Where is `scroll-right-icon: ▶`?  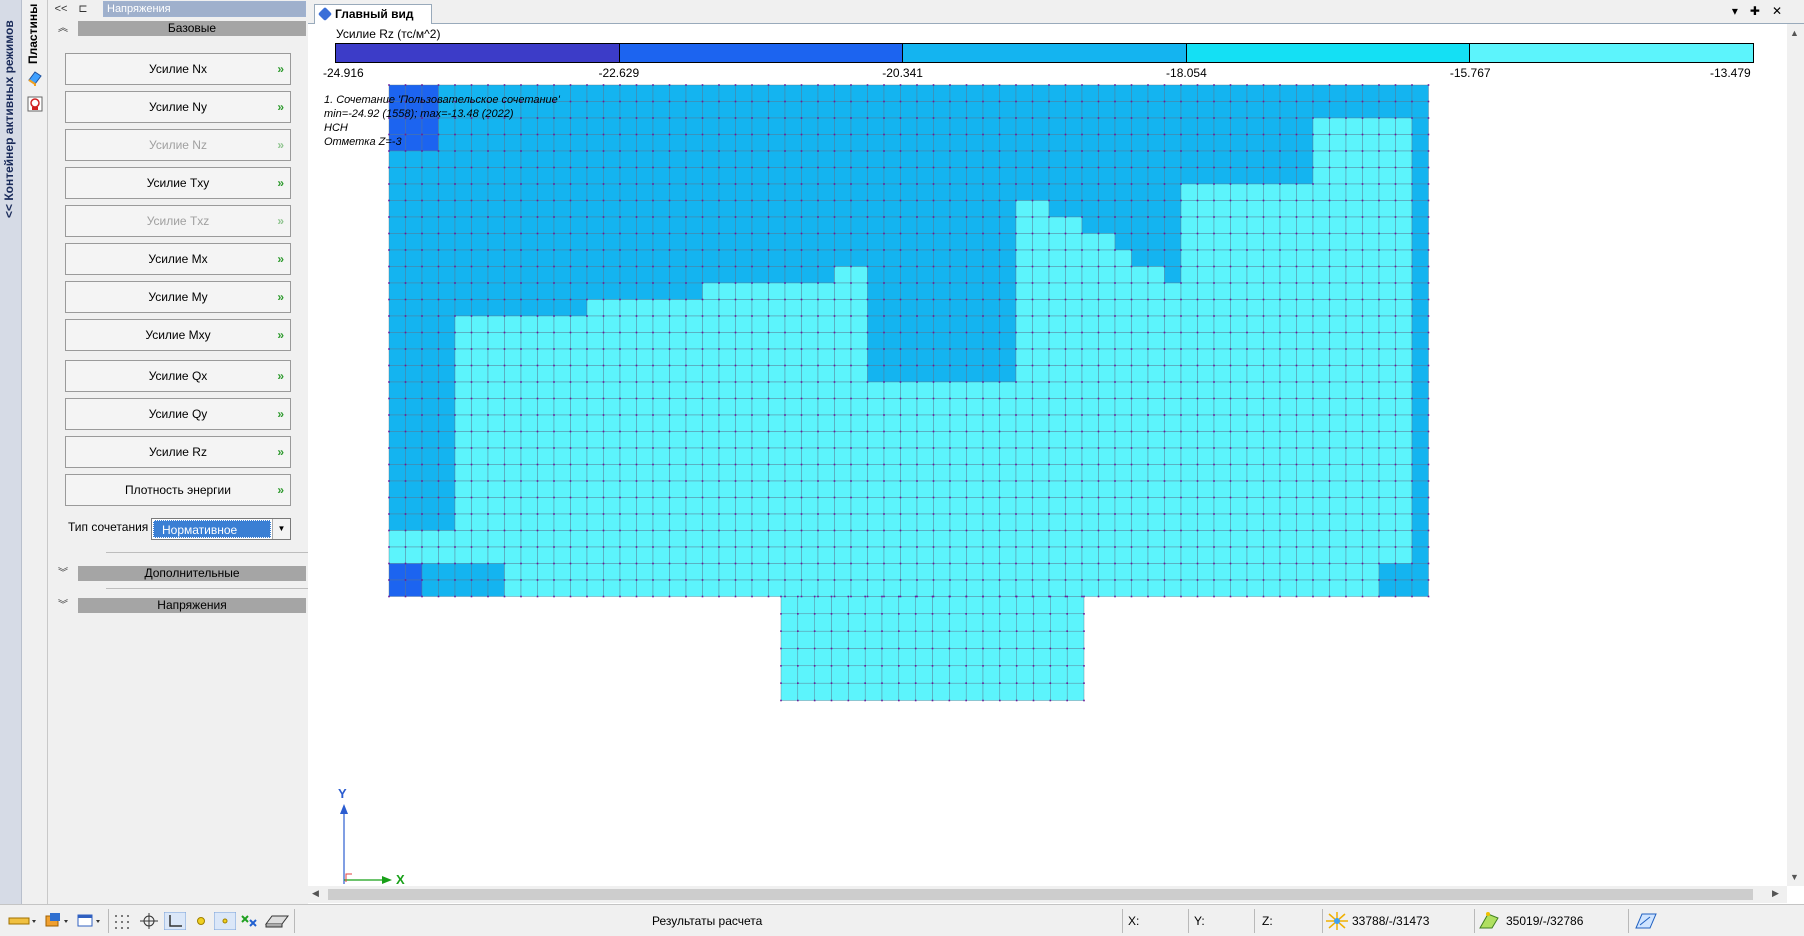
scroll-right-icon: ▶ is located at coordinates (1775, 893).